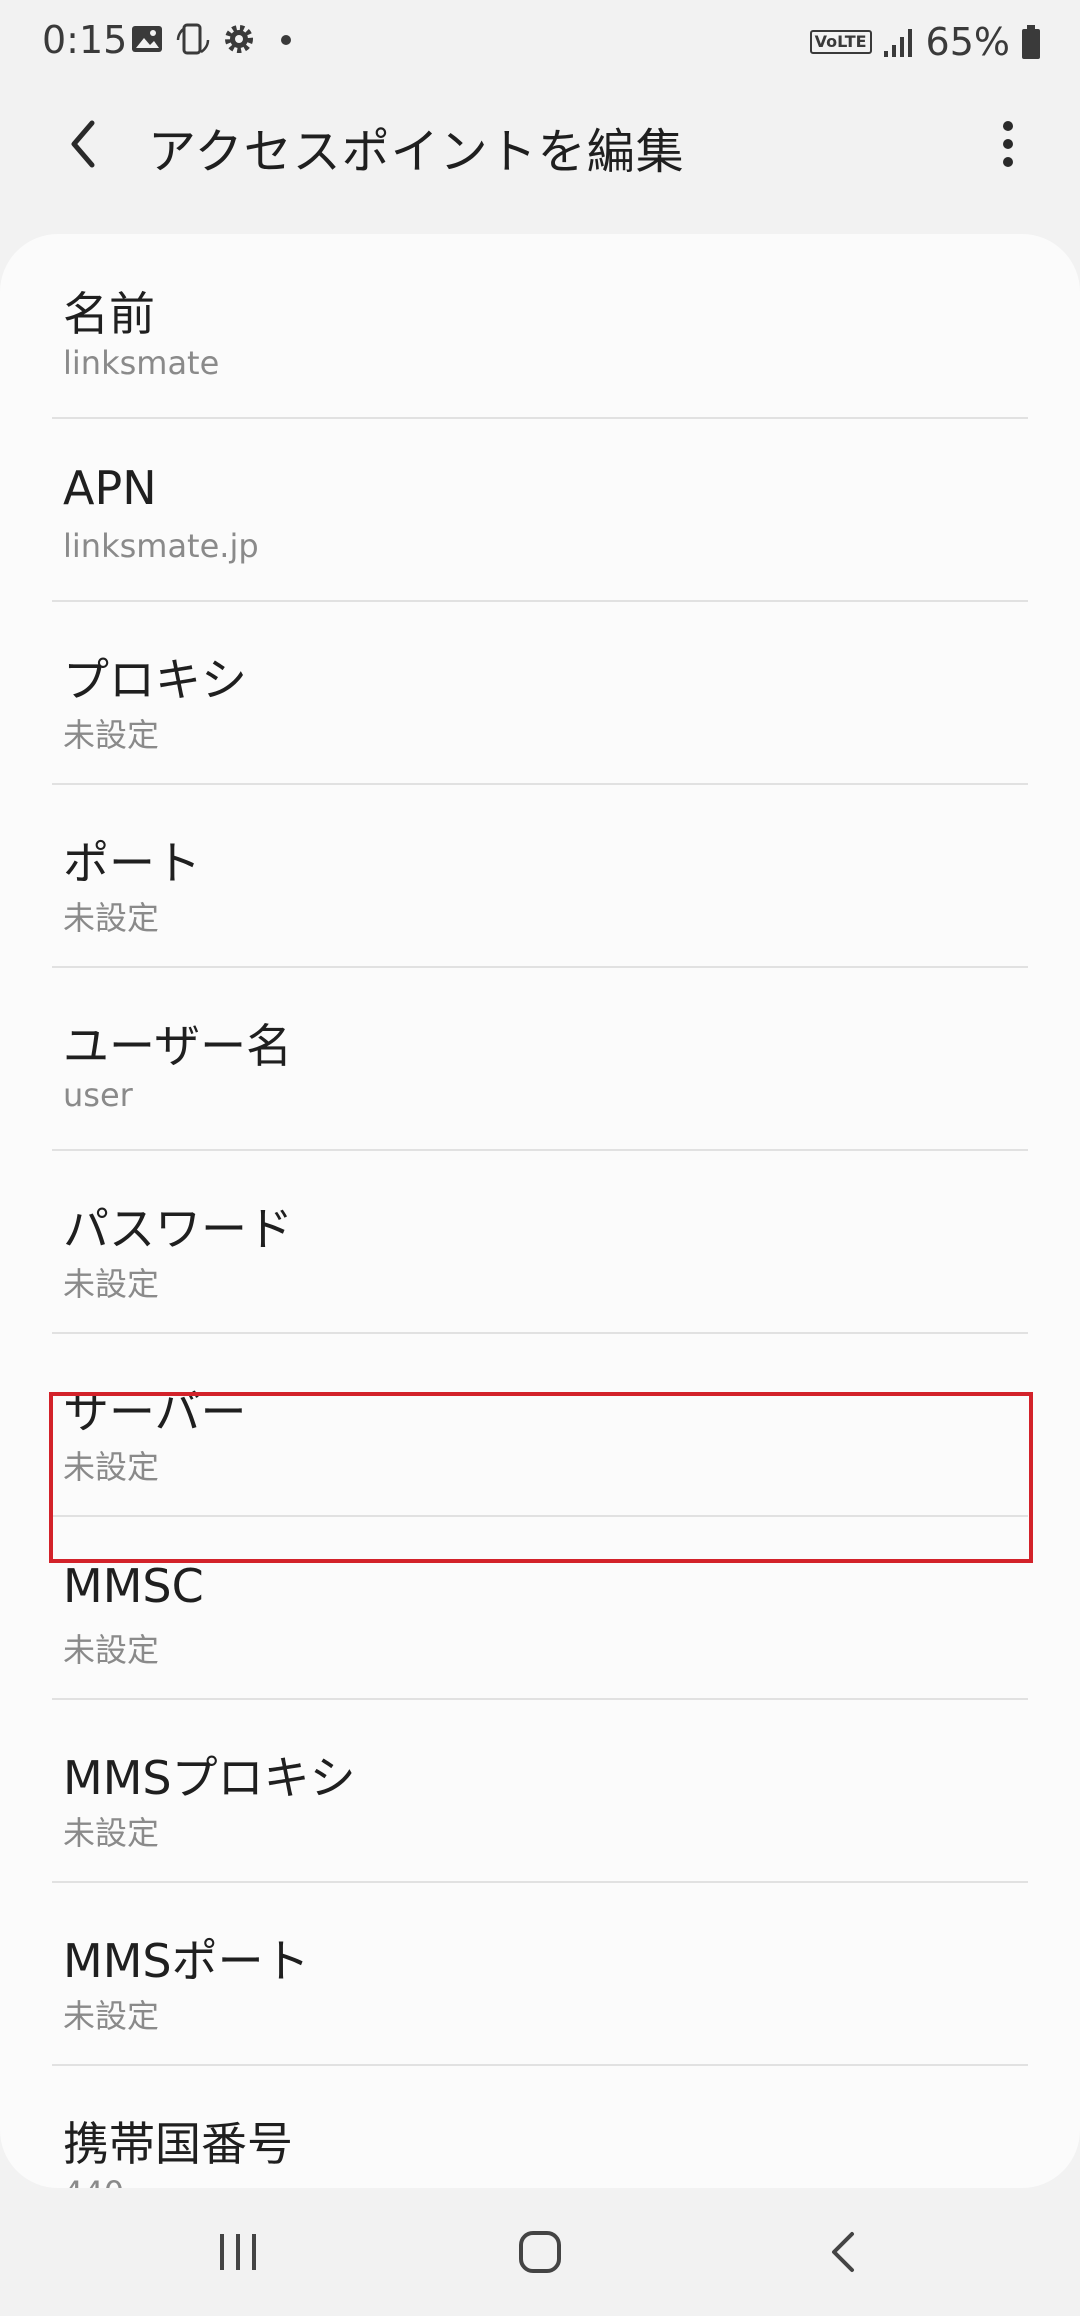 Image resolution: width=1080 pixels, height=2316 pixels. I want to click on battery-percent: 65%, so click(967, 42).